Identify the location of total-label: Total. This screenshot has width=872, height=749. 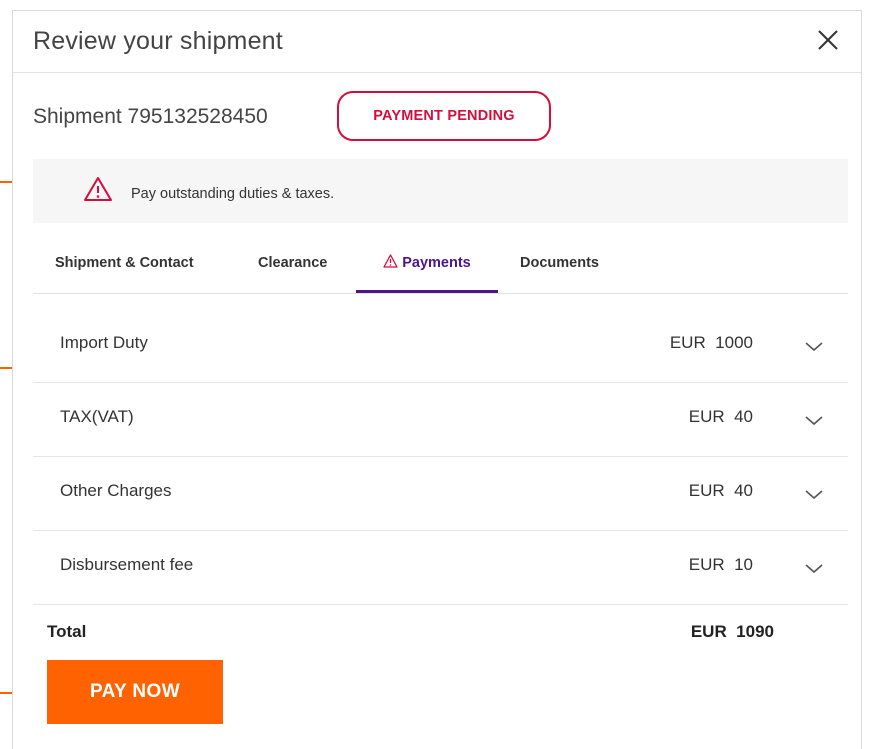
(67, 631).